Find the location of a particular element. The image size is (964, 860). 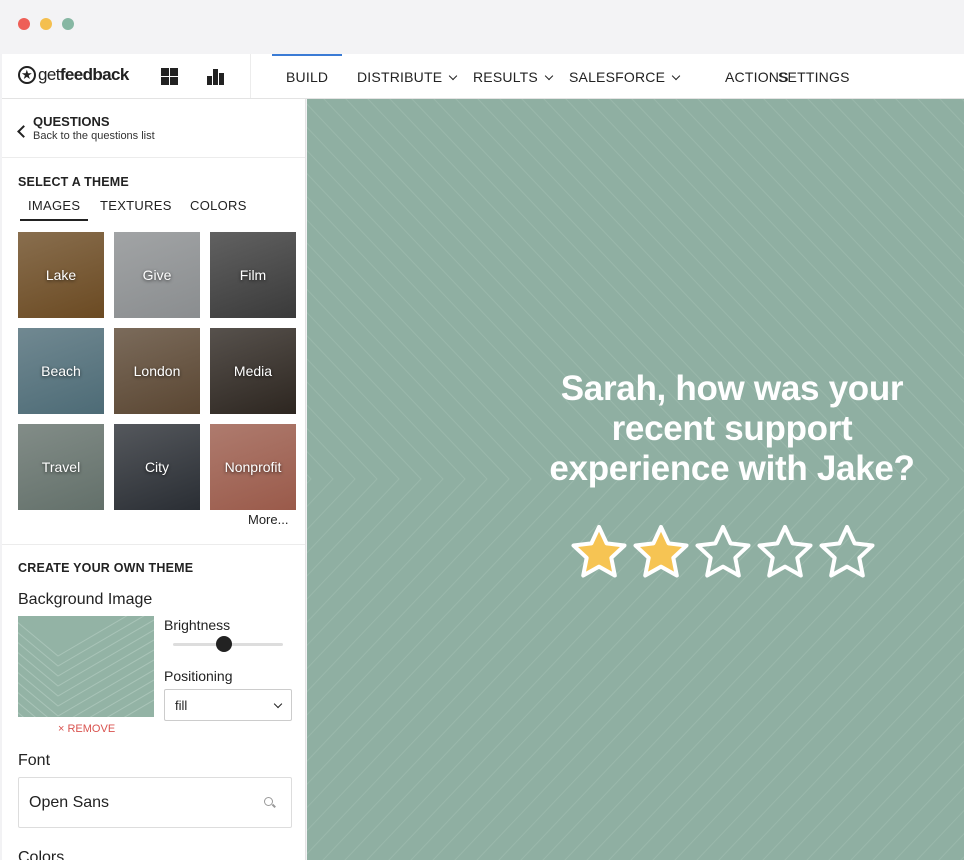

star-rating is located at coordinates (729, 553).